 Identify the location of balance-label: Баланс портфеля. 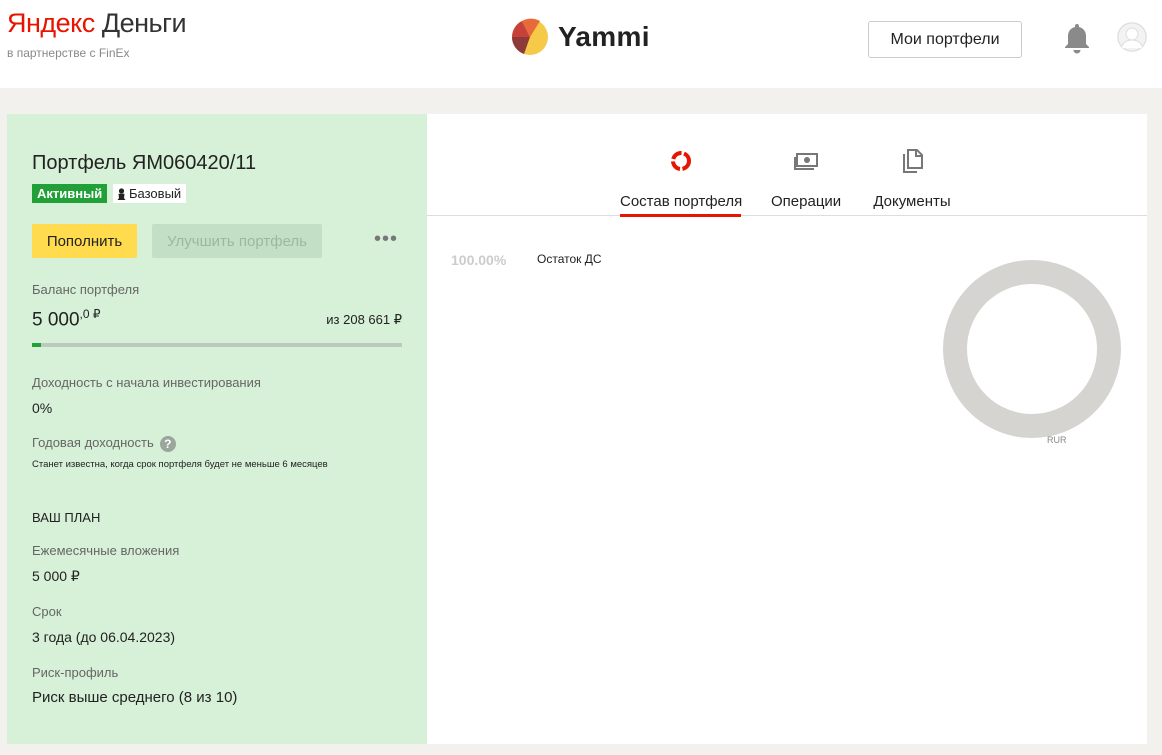
(86, 289).